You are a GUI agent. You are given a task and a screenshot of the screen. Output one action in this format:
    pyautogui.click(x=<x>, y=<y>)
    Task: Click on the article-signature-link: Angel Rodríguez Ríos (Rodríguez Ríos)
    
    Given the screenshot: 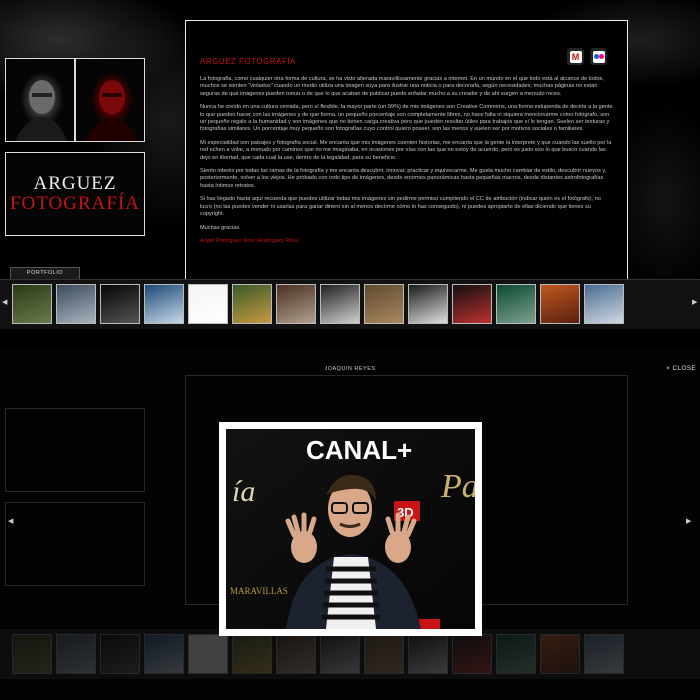 What is the action you would take?
    pyautogui.click(x=406, y=241)
    